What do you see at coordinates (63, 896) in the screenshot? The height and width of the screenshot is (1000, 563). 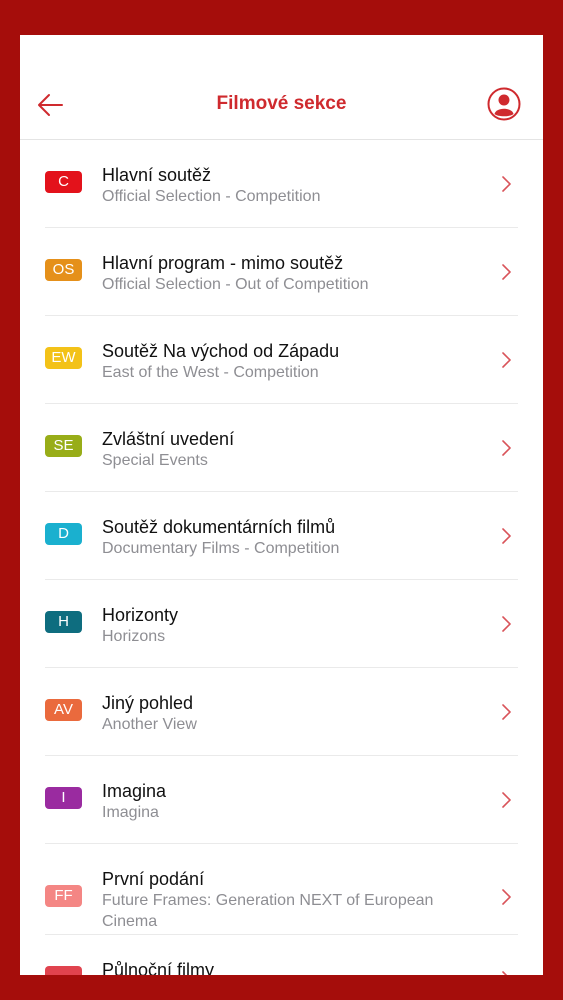 I see `section-badge: FF` at bounding box center [63, 896].